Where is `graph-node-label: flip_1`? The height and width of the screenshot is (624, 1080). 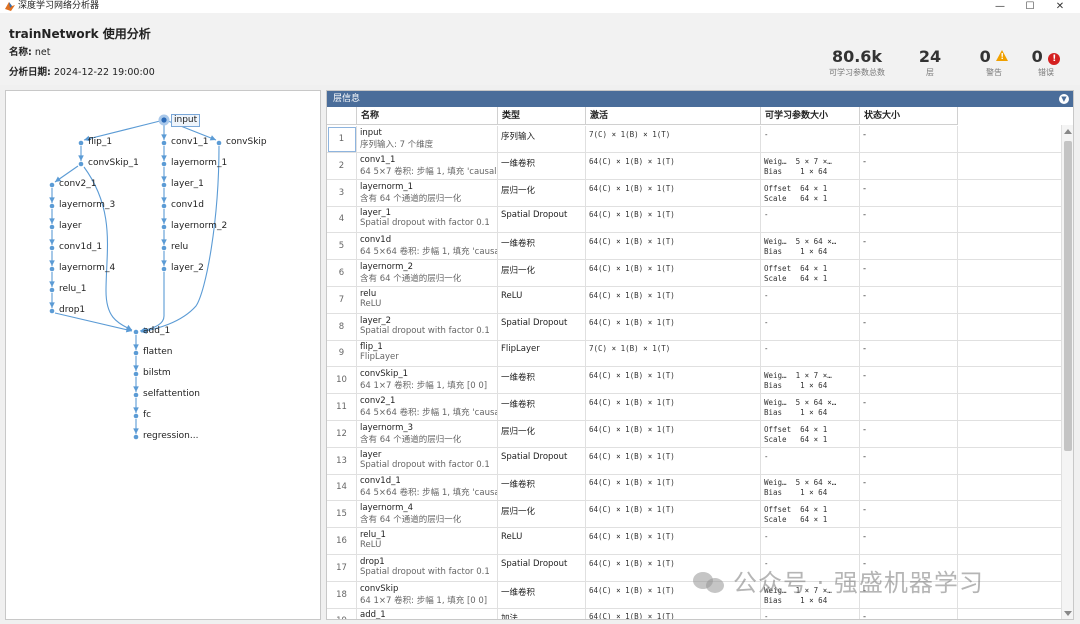 graph-node-label: flip_1 is located at coordinates (100, 142).